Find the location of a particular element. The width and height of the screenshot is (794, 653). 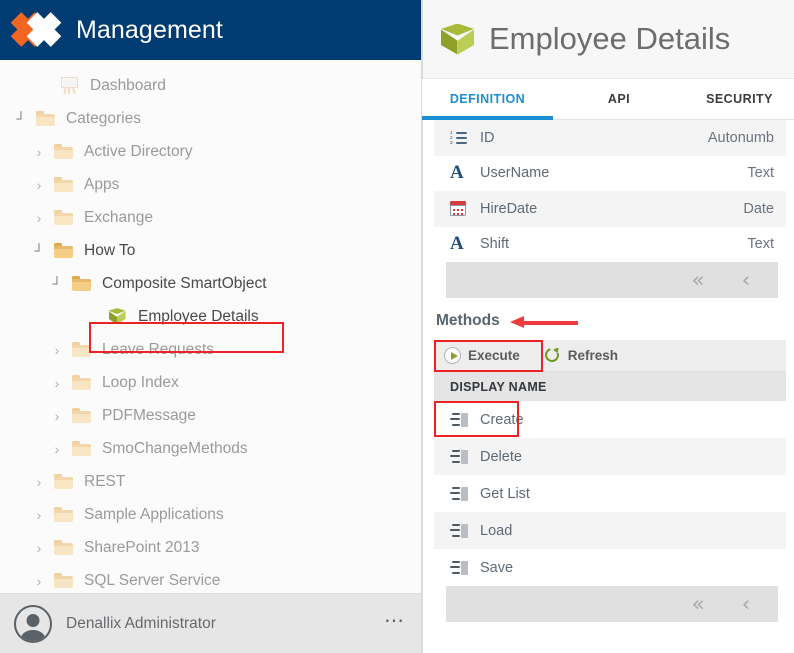

method-row: Get List is located at coordinates (610, 493).